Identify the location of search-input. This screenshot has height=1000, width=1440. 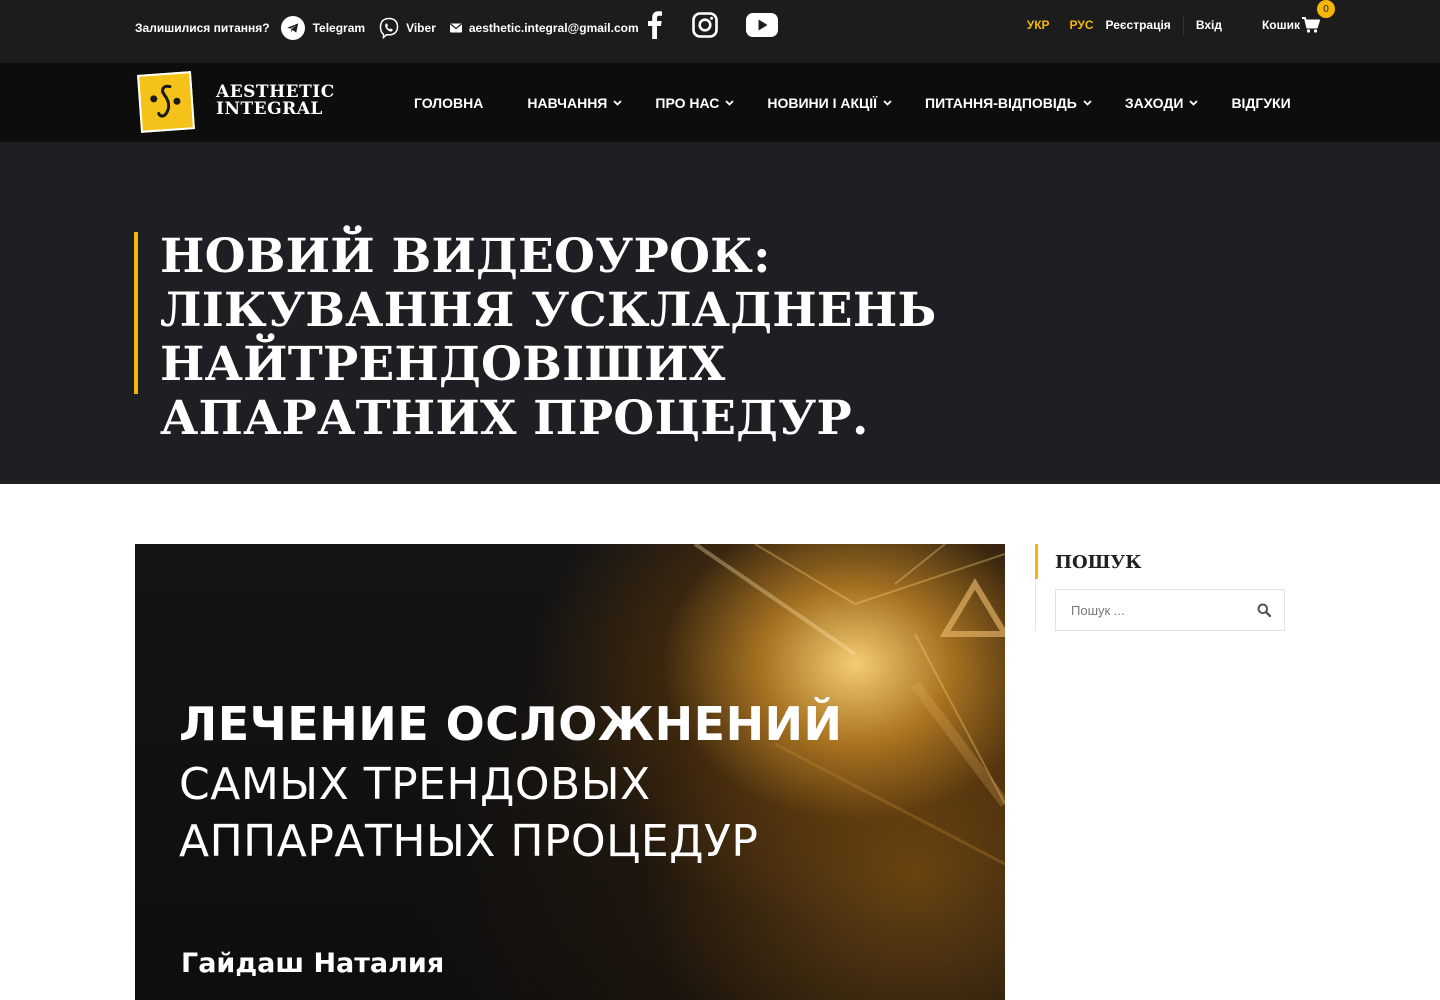
(1151, 610).